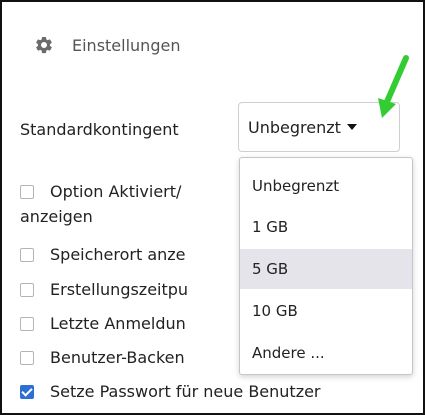 This screenshot has height=415, width=425. What do you see at coordinates (294, 127) in the screenshot?
I see `default-quota-value: Unbegrenzt` at bounding box center [294, 127].